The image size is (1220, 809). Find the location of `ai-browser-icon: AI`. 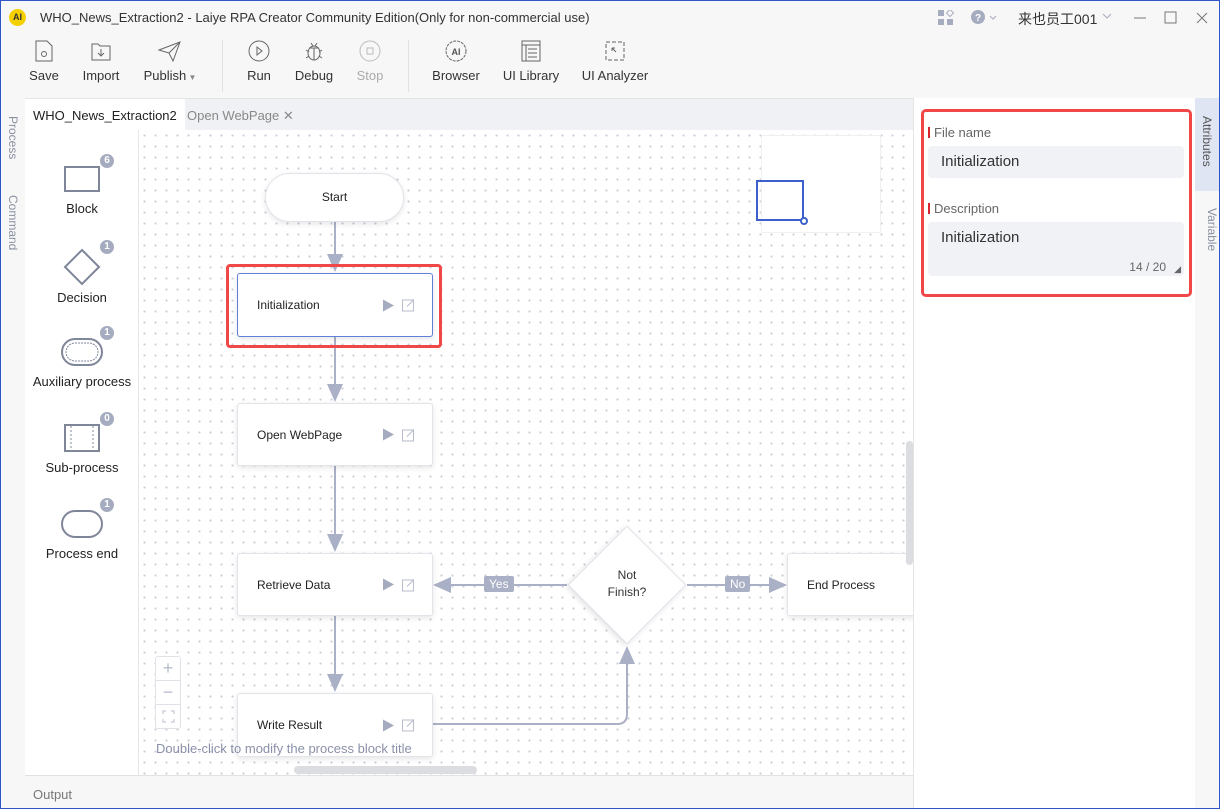

ai-browser-icon: AI is located at coordinates (456, 51).